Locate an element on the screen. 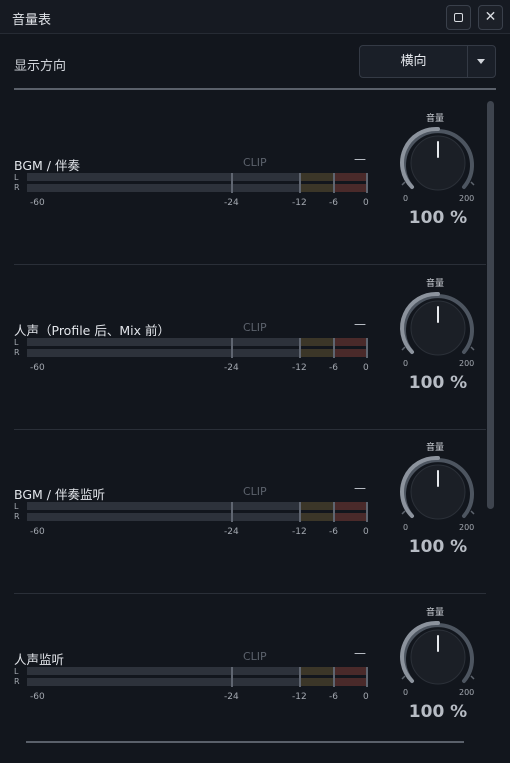 This screenshot has height=763, width=510. display-direction-select: 横向 is located at coordinates (427, 61).